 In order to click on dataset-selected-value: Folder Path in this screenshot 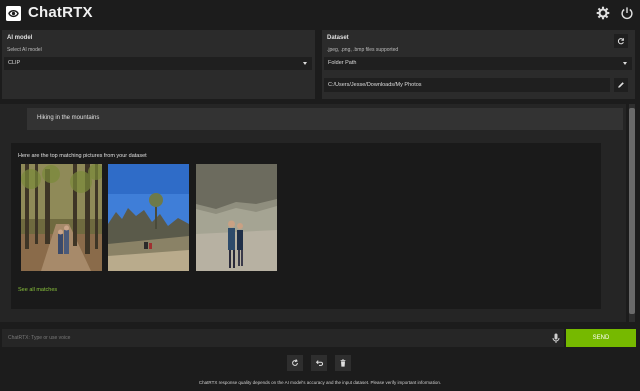, I will do `click(342, 63)`.